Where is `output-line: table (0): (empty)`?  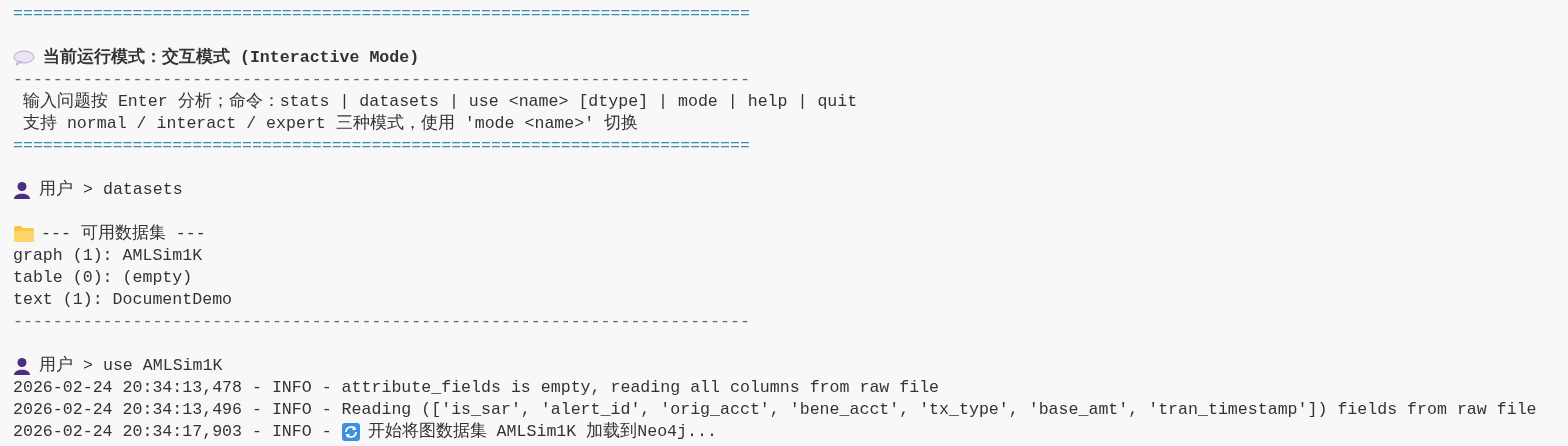
output-line: table (0): (empty) is located at coordinates (103, 278).